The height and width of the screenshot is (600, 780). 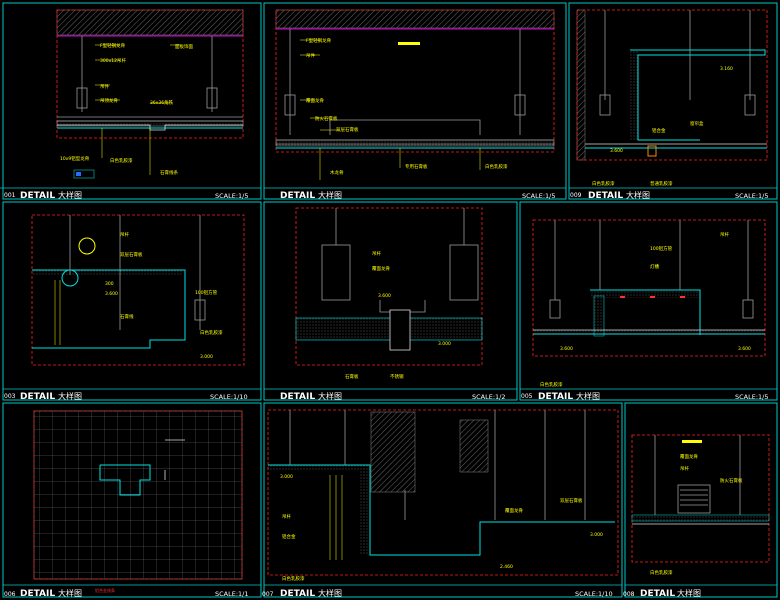 I want to click on note: 10x9铝型龙骨, so click(x=75, y=158).